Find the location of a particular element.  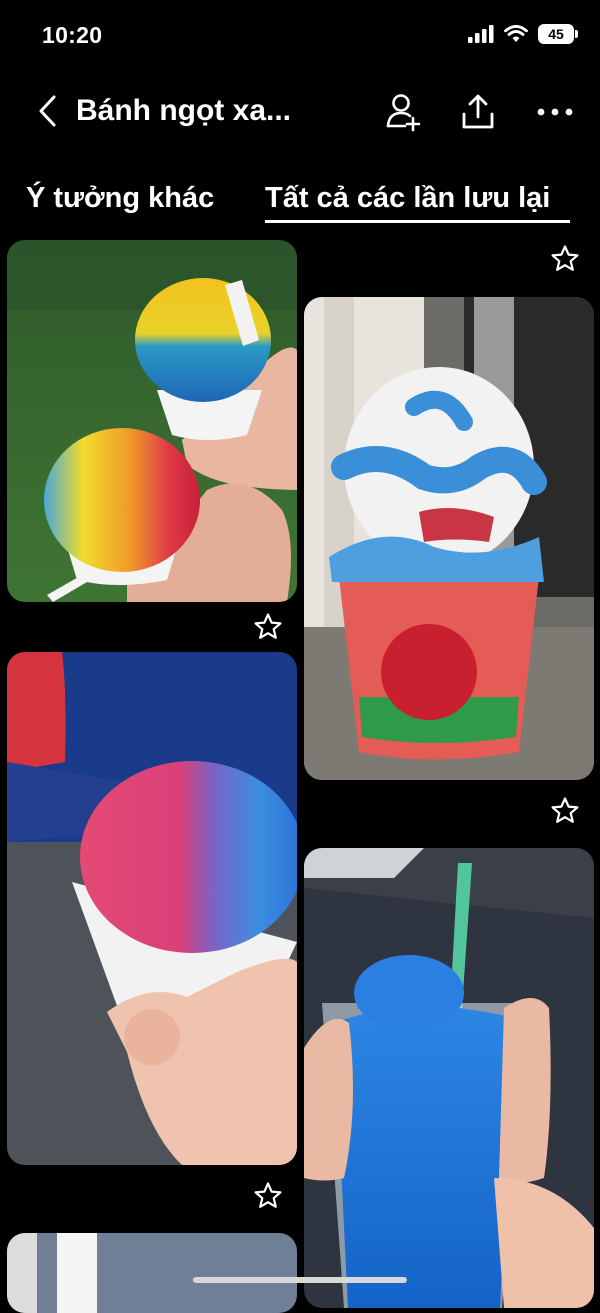

board-tabs: Ý tưởng khác Tất cả các lần lưu lại is located at coordinates (300, 200).